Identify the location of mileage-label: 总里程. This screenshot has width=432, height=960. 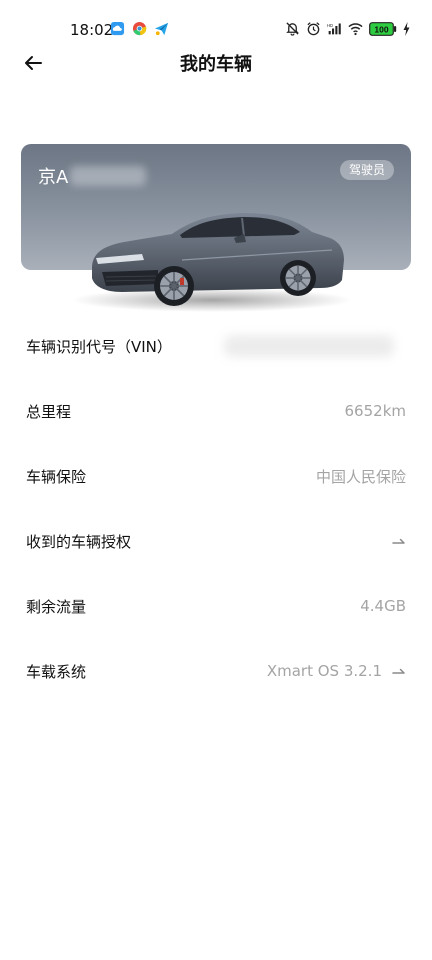
(49, 411).